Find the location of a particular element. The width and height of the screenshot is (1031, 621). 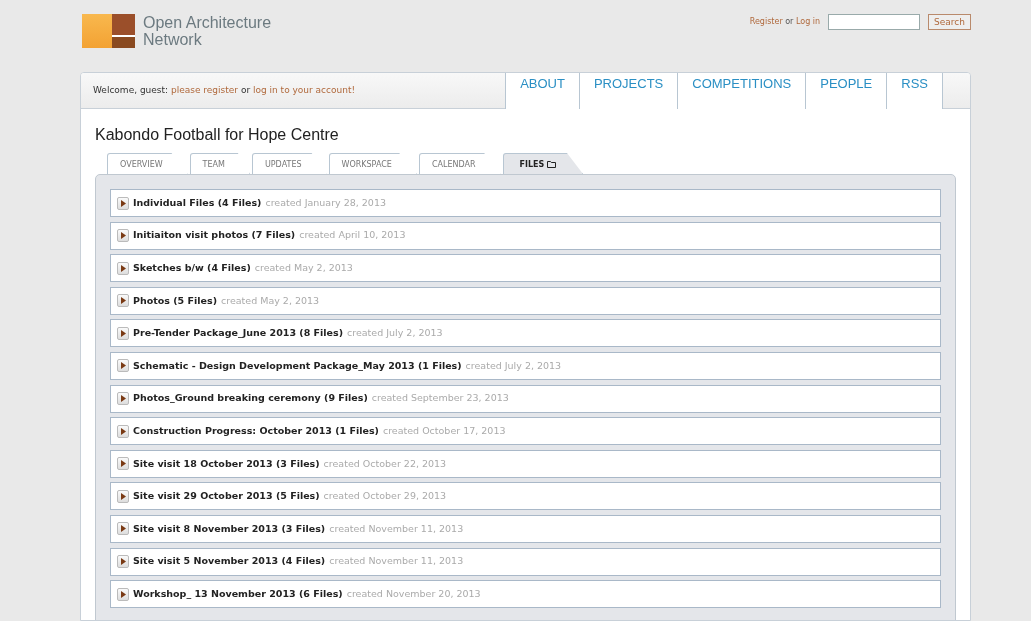

nav-tab: ABOUT is located at coordinates (542, 91).